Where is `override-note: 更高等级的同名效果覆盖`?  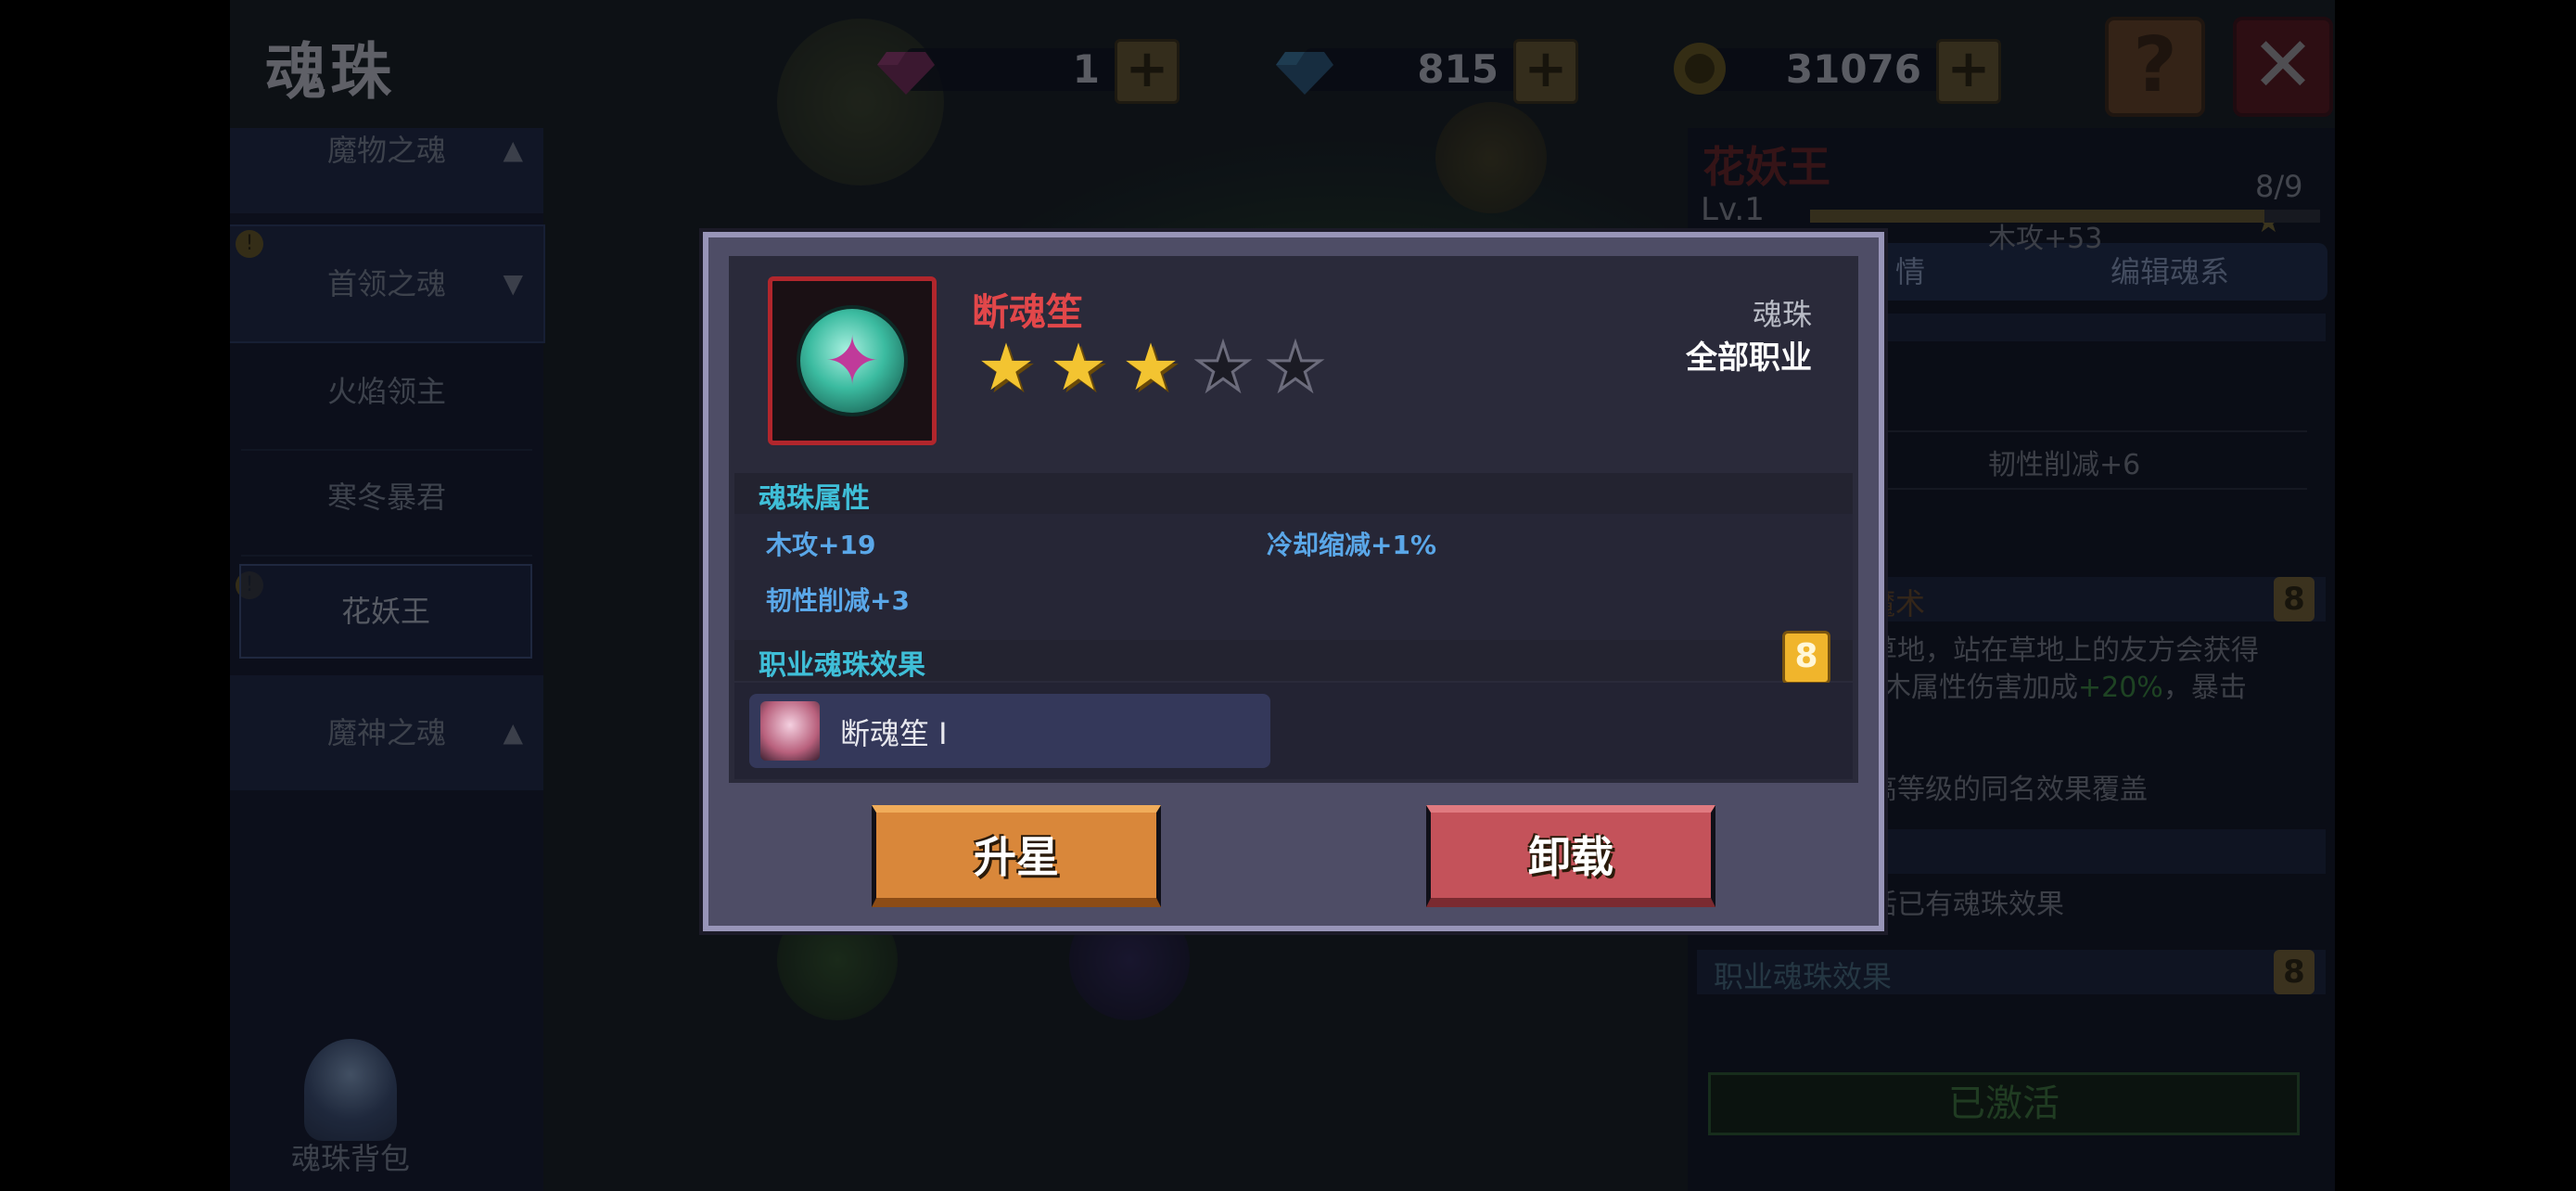
override-note: 更高等级的同名效果覆盖 is located at coordinates (1995, 790).